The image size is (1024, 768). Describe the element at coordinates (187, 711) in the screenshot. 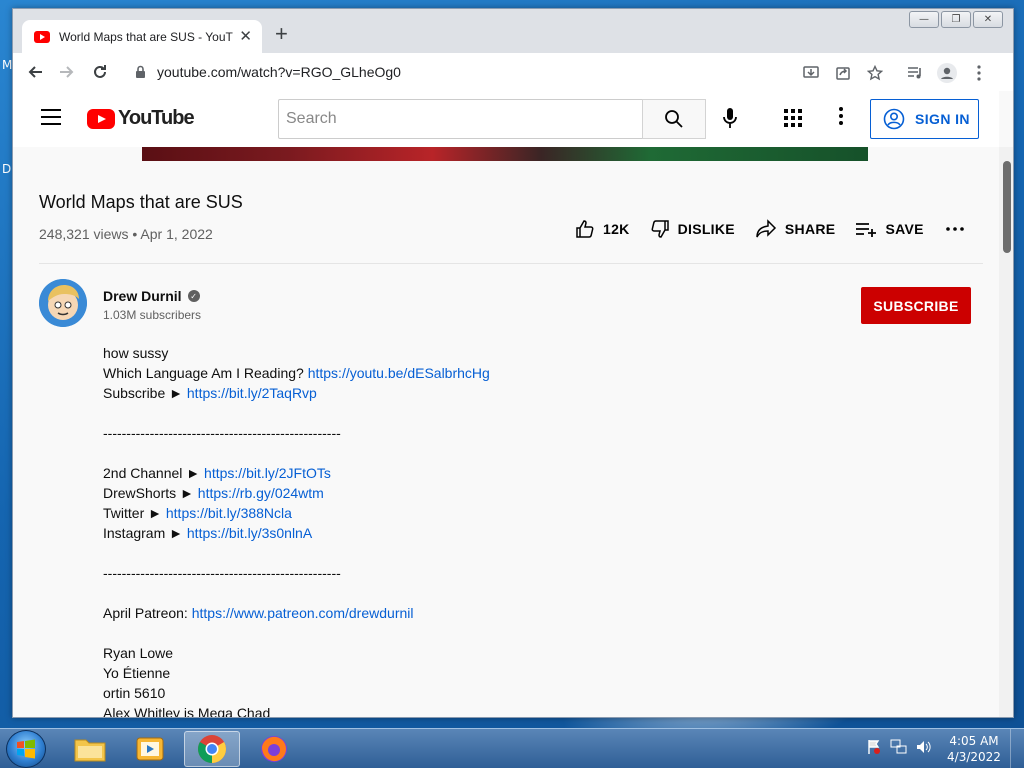

I see `description-text: Alex Whitley is Mega Chad` at that location.